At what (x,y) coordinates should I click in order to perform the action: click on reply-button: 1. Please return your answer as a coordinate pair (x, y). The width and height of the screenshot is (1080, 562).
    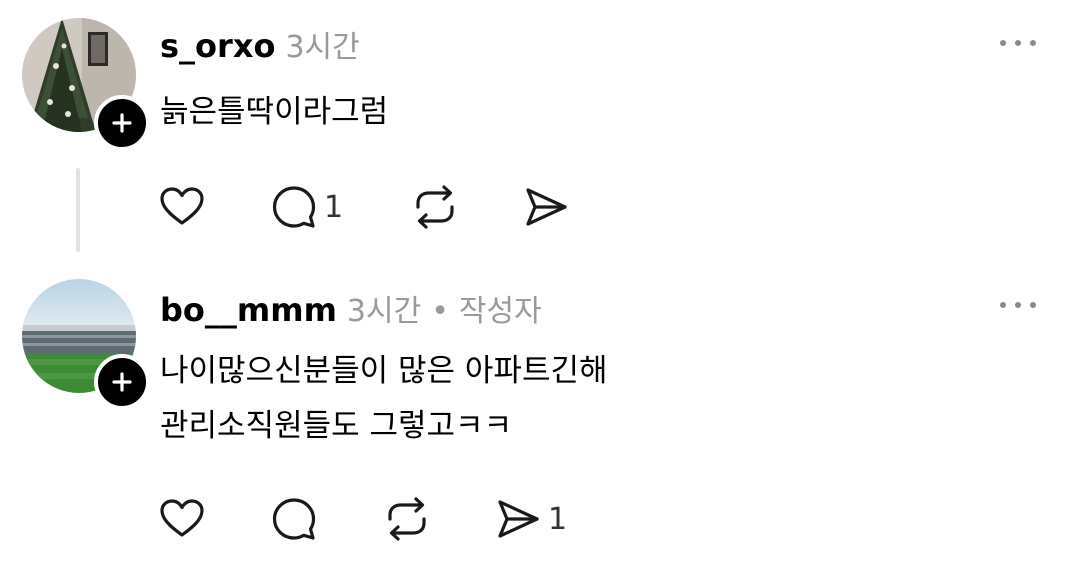
    Looking at the image, I should click on (306, 207).